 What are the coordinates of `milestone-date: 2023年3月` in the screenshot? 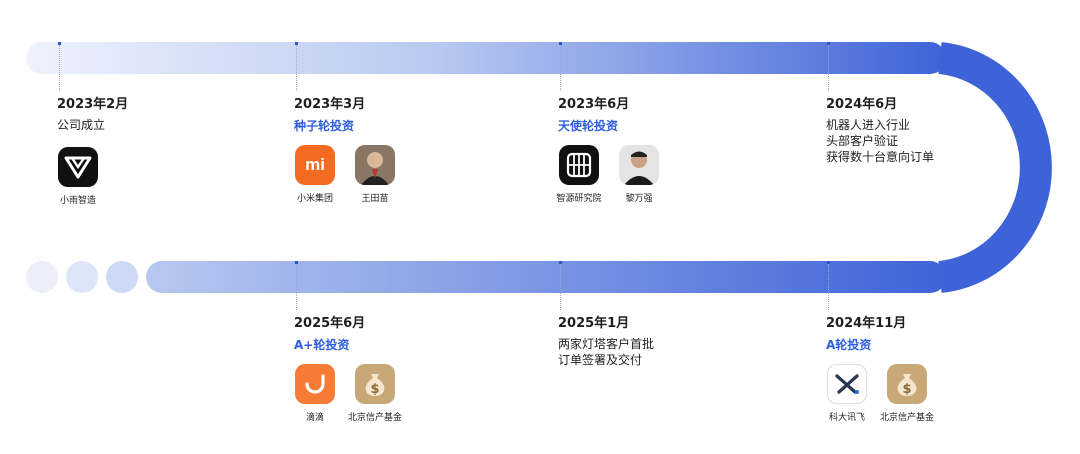 It's located at (330, 104).